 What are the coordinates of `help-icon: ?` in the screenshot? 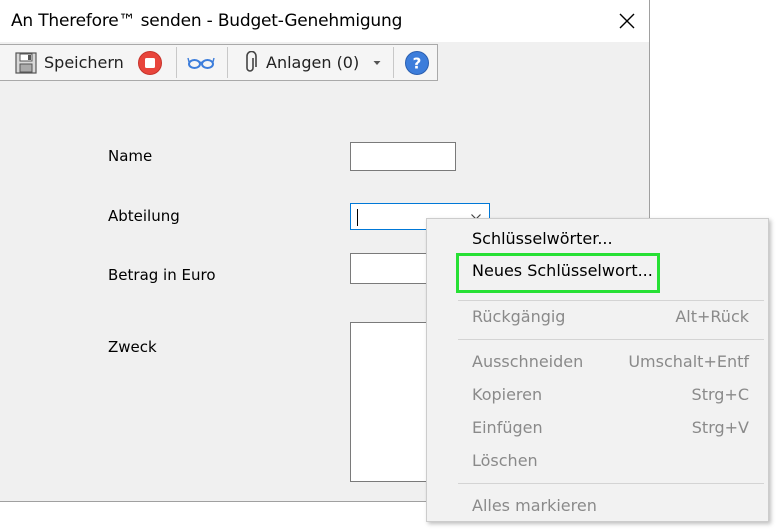 It's located at (417, 62).